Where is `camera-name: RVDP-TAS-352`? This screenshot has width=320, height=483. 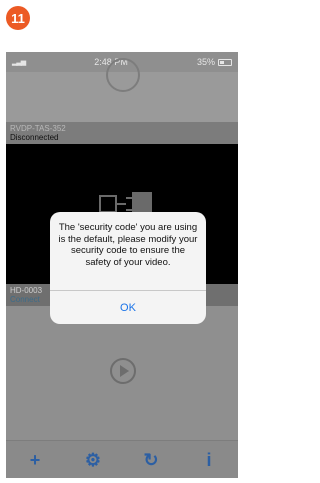
camera-name: RVDP-TAS-352 is located at coordinates (38, 128).